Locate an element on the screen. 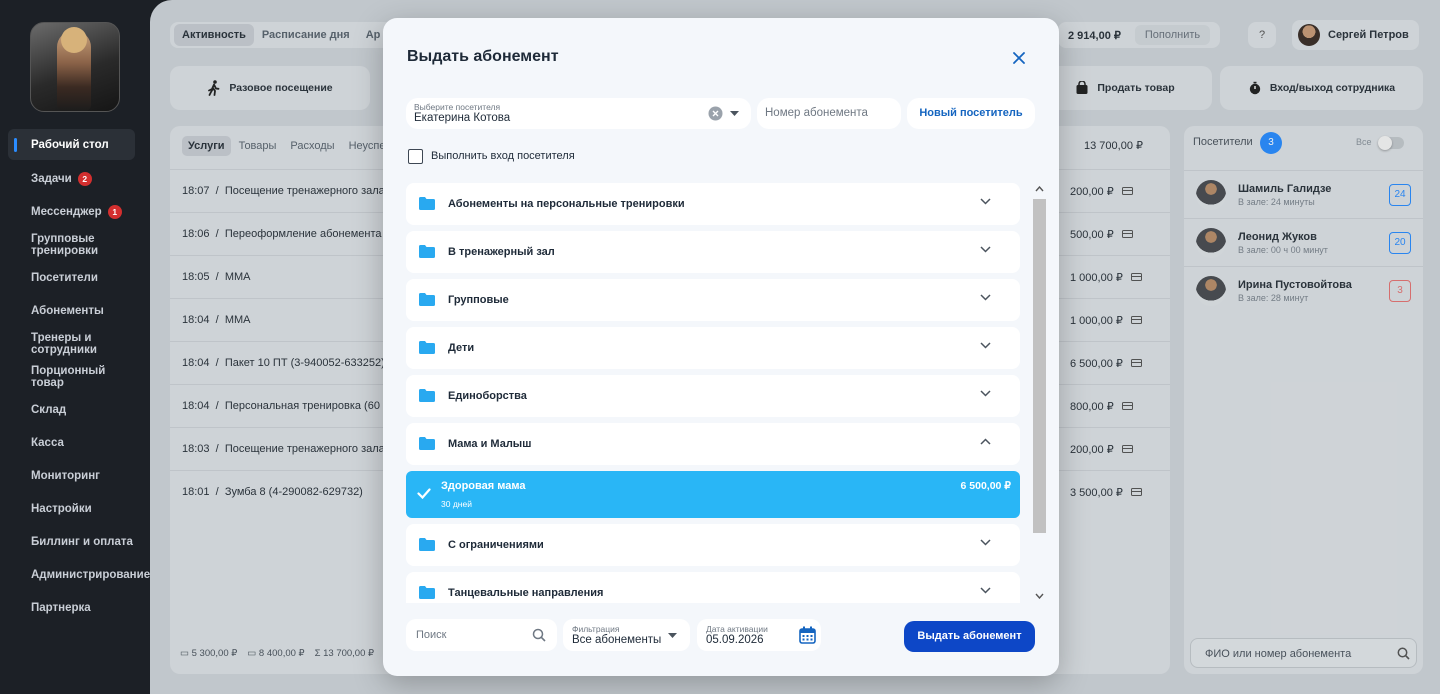 The image size is (1440, 694). folder-name: Групповые is located at coordinates (478, 300).